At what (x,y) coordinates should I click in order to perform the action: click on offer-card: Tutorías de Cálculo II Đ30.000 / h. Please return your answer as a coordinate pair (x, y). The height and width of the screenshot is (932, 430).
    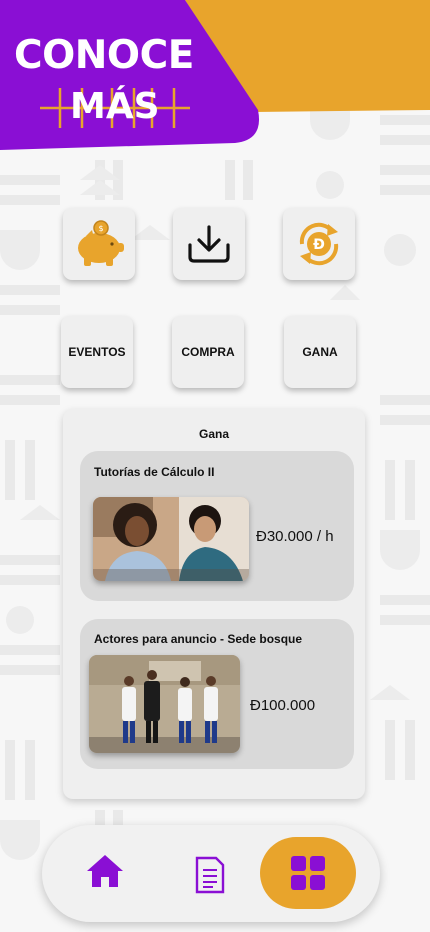
    Looking at the image, I should click on (217, 526).